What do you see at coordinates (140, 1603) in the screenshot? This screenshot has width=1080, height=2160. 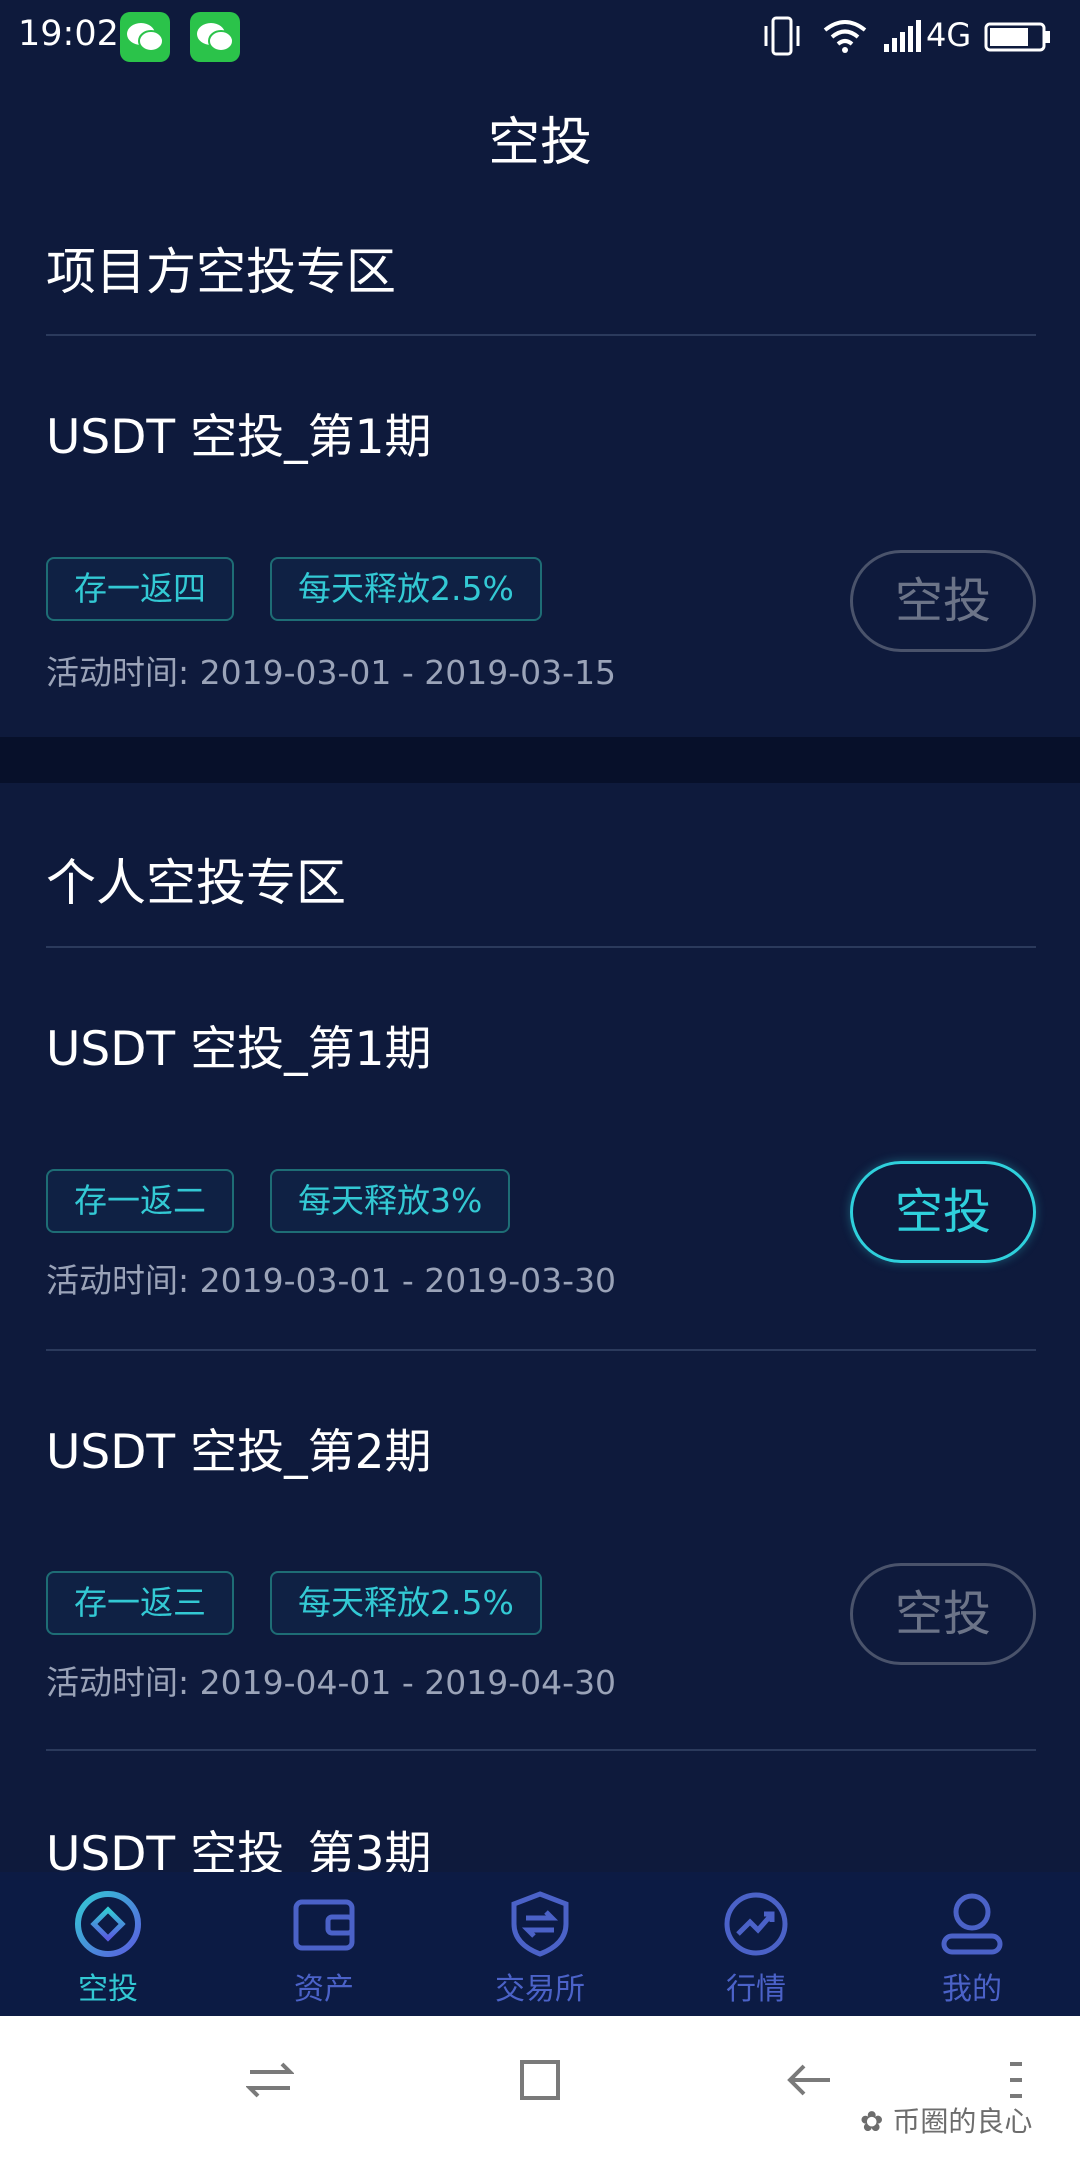 I see `tag-return: 存一返三` at bounding box center [140, 1603].